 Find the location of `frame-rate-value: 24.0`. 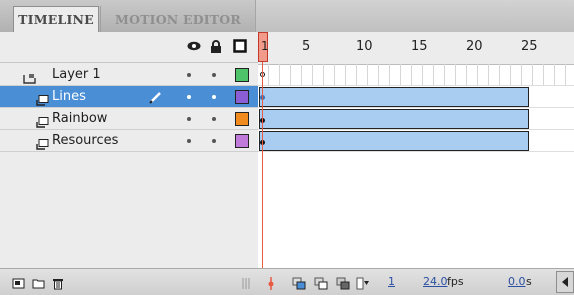

frame-rate-value: 24.0 is located at coordinates (435, 281).